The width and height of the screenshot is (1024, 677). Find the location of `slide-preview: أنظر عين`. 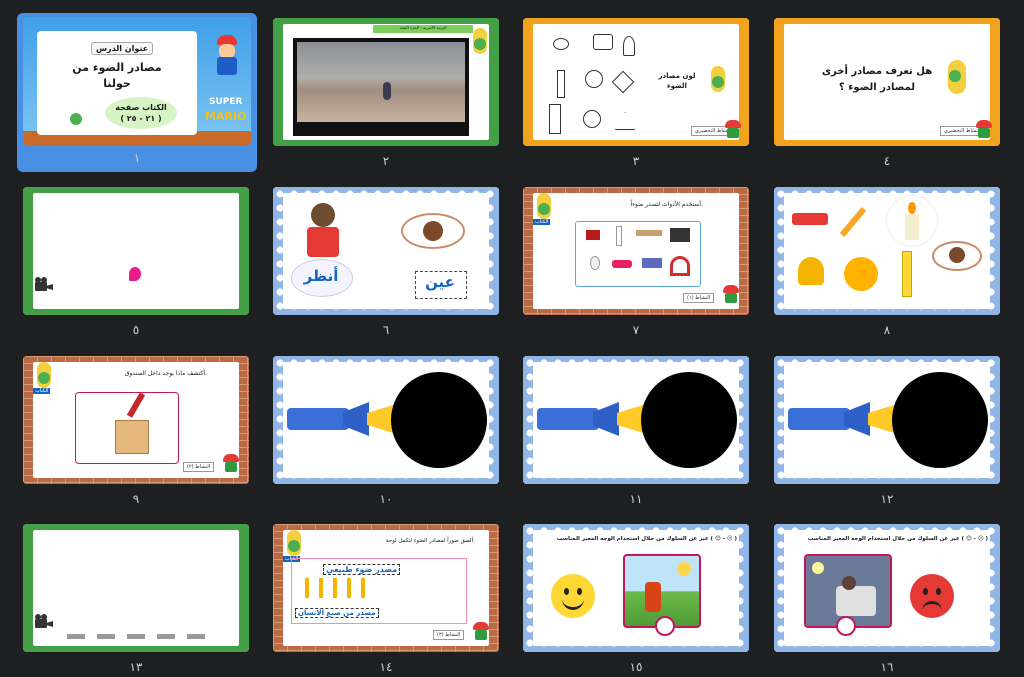

slide-preview: أنظر عين is located at coordinates (386, 251).